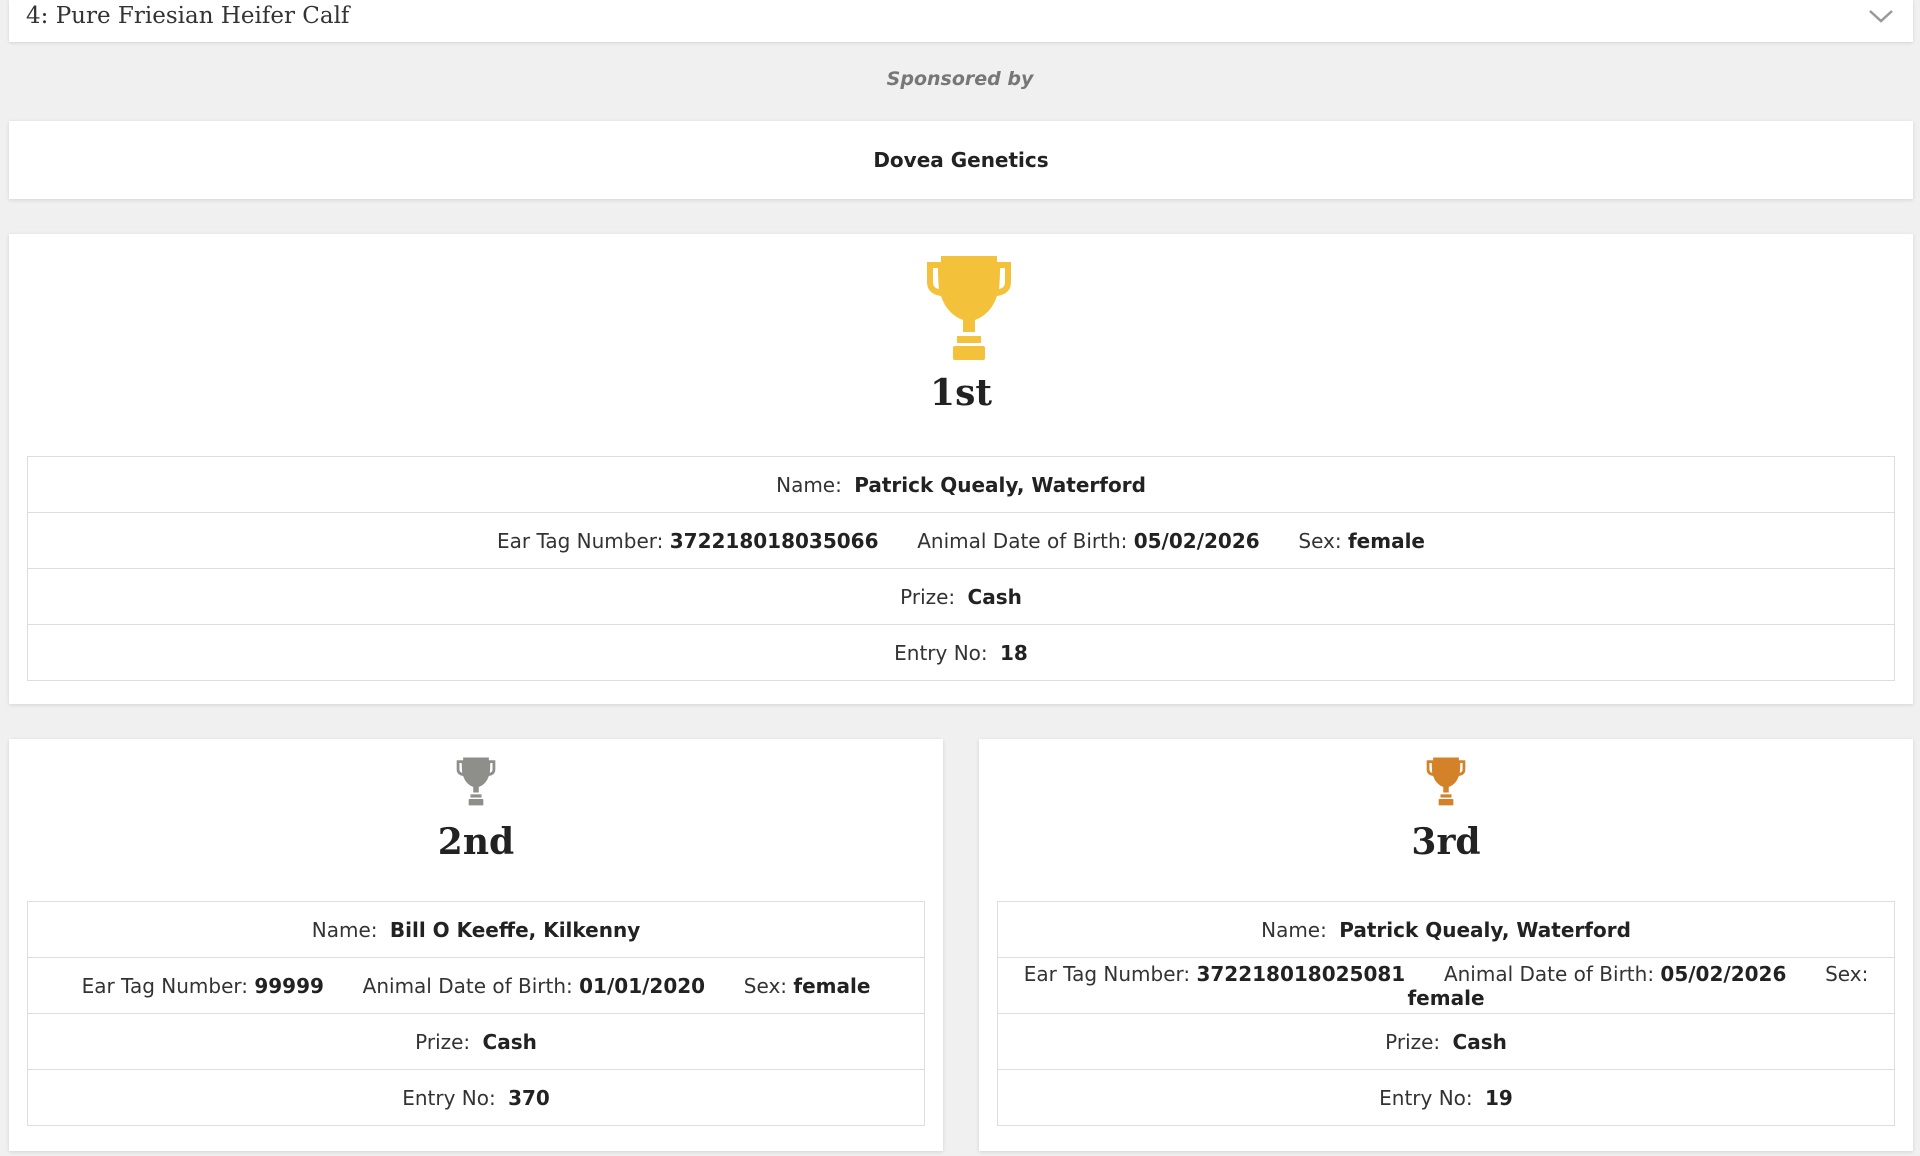 Image resolution: width=1920 pixels, height=1156 pixels. Describe the element at coordinates (476, 842) in the screenshot. I see `place-label: 2nd` at that location.